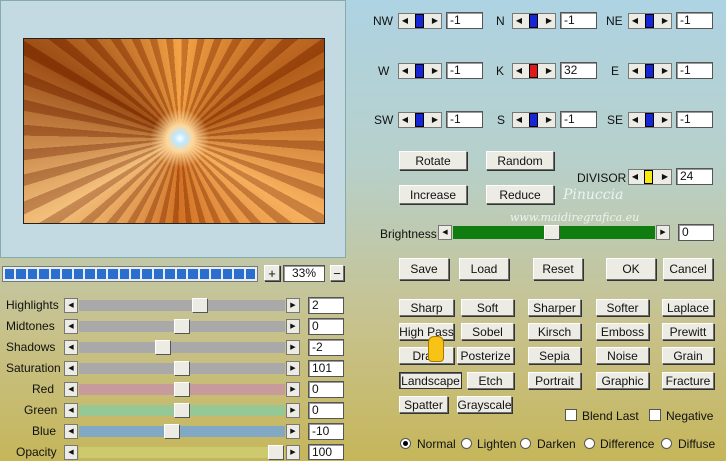  What do you see at coordinates (694, 176) in the screenshot?
I see `divisor-value: 24` at bounding box center [694, 176].